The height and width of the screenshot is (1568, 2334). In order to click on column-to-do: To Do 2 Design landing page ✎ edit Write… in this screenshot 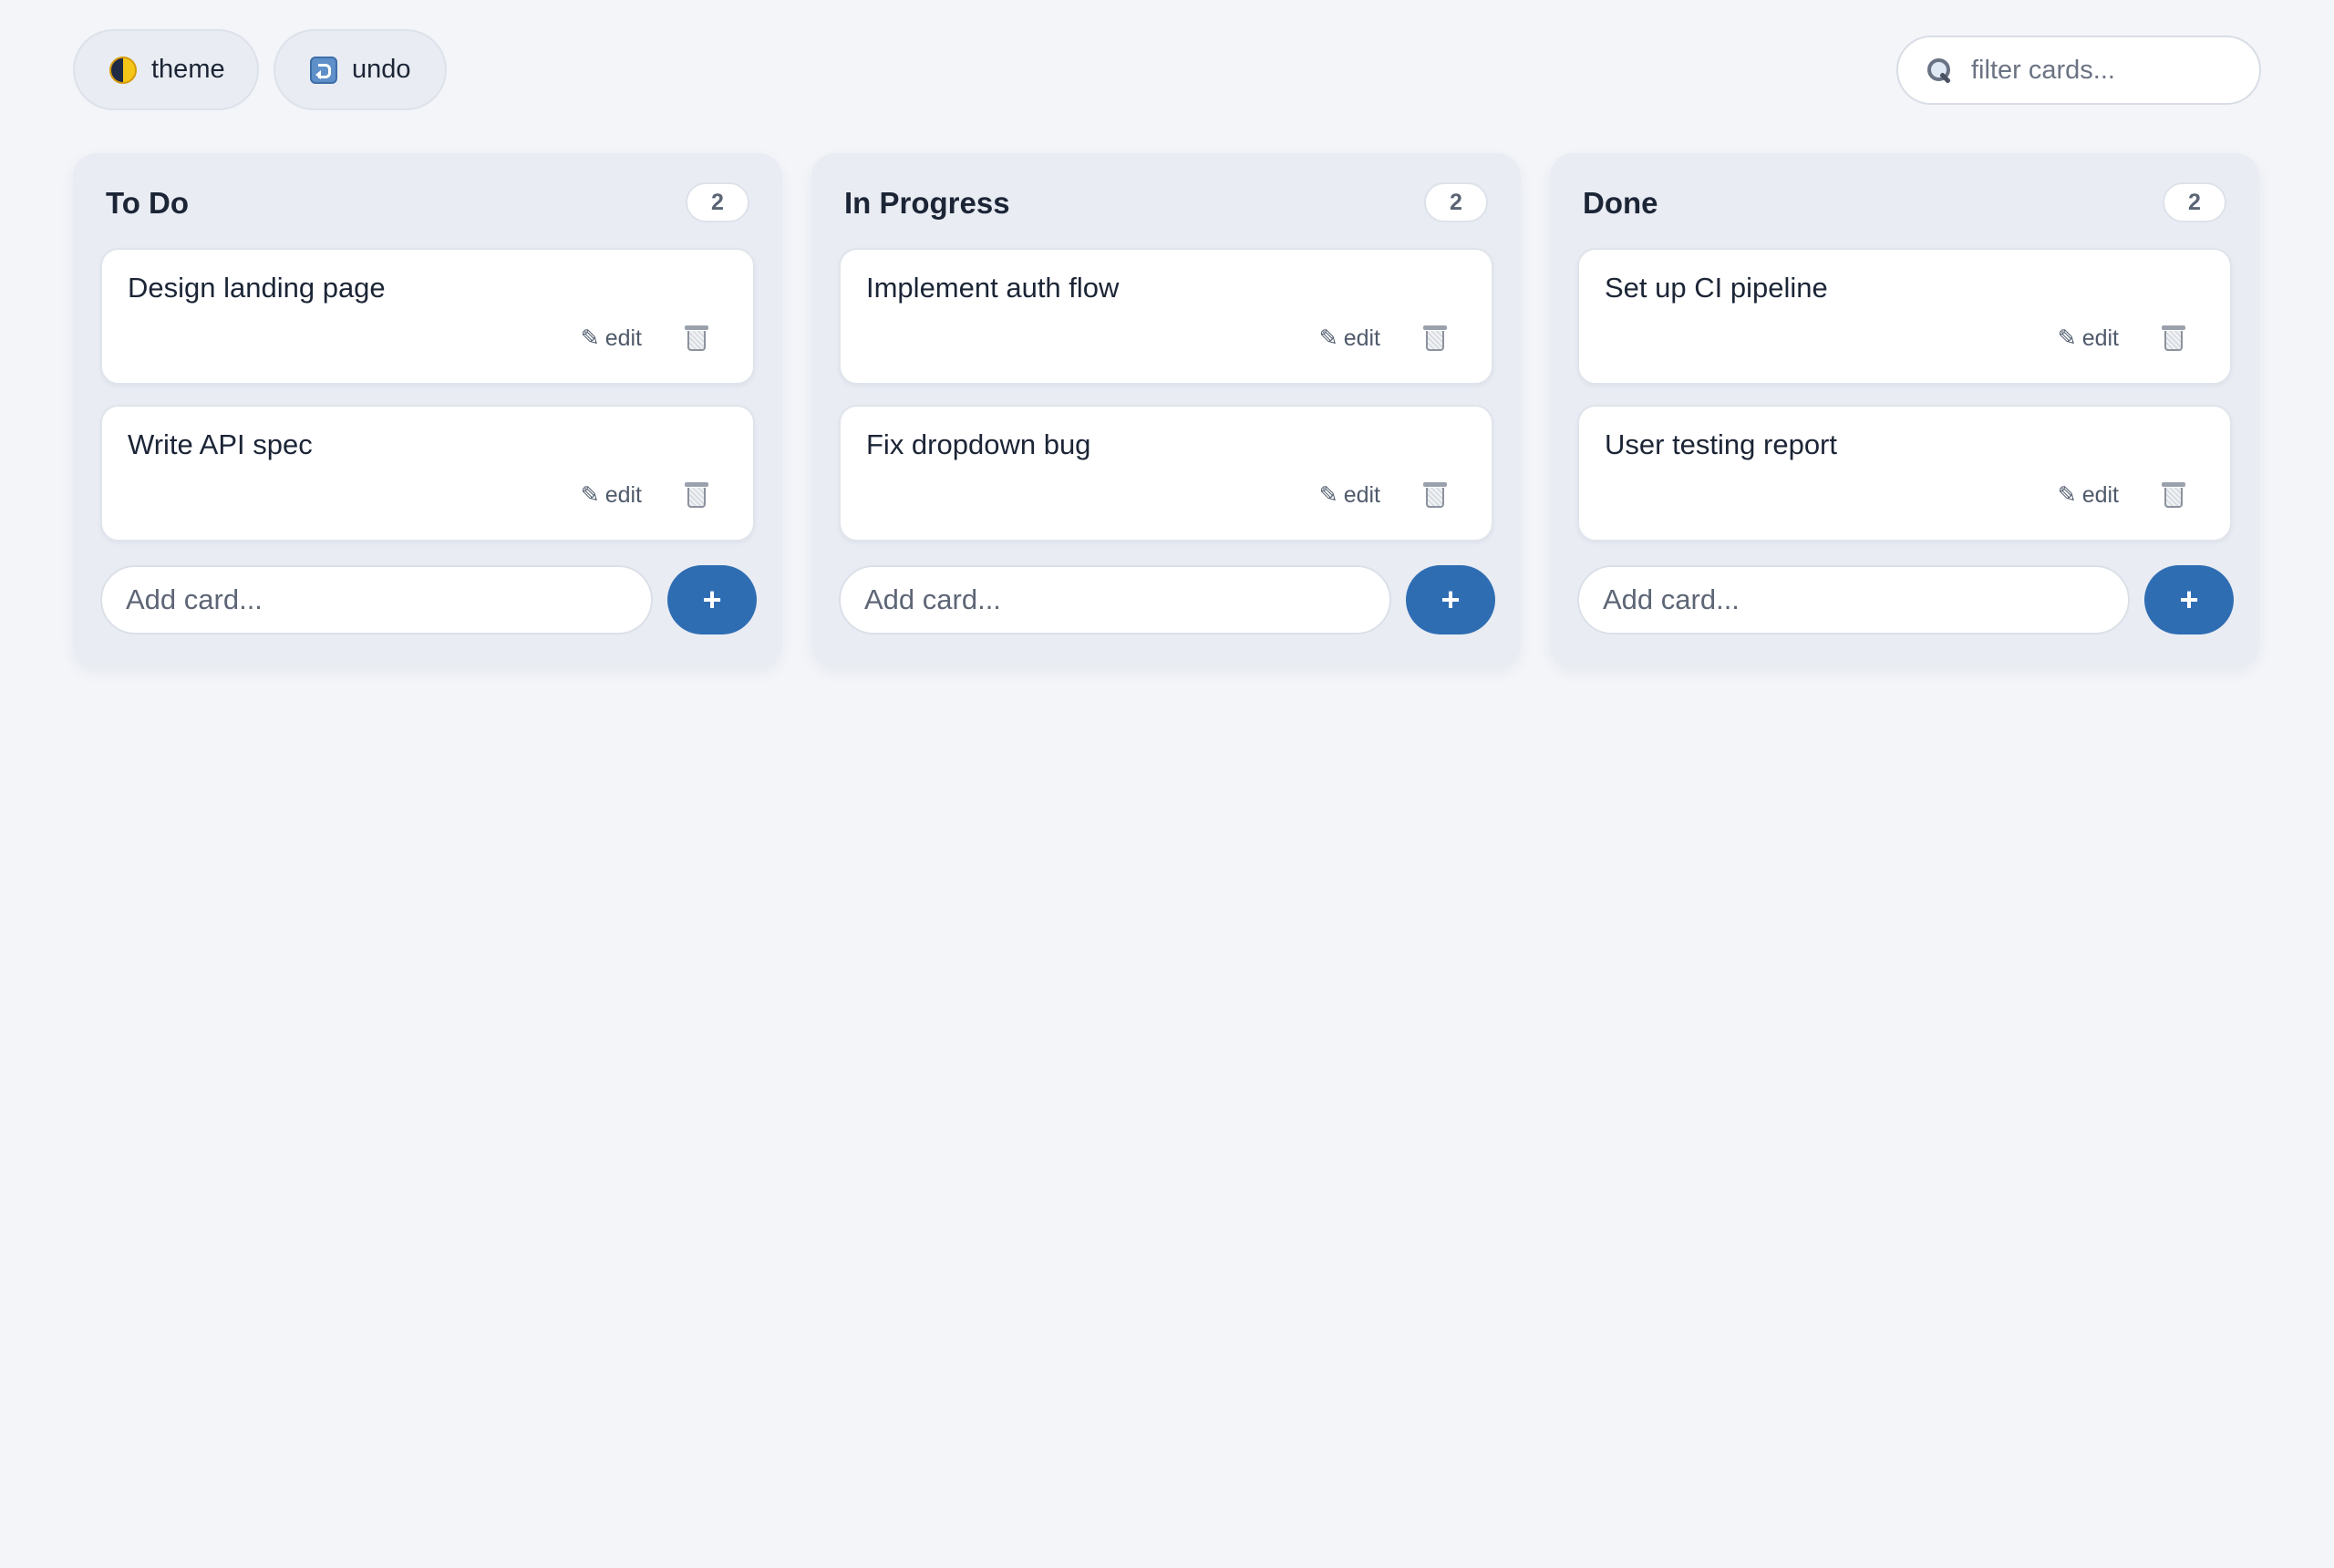, I will do `click(427, 410)`.